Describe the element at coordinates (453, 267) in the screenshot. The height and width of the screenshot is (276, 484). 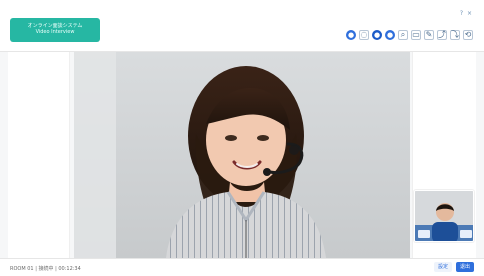
I see `bottom-actions: 設定 退出` at that location.